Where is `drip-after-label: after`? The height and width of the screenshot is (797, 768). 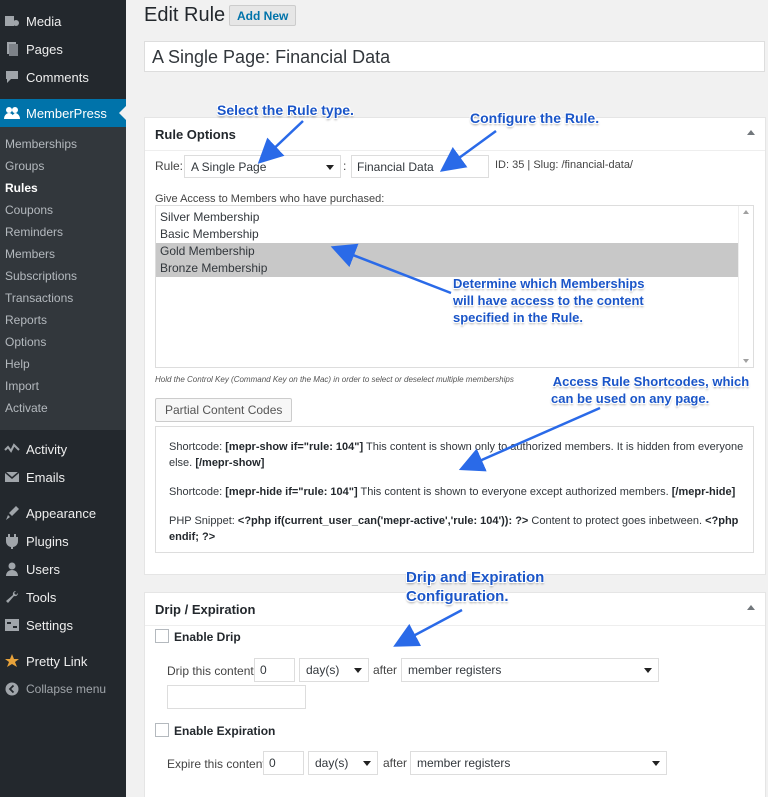
drip-after-label: after is located at coordinates (385, 670).